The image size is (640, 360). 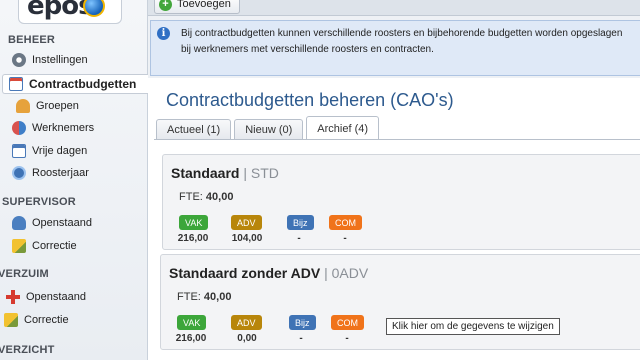 What do you see at coordinates (60, 60) in the screenshot?
I see `sidebar-item-label: Instellingen` at bounding box center [60, 60].